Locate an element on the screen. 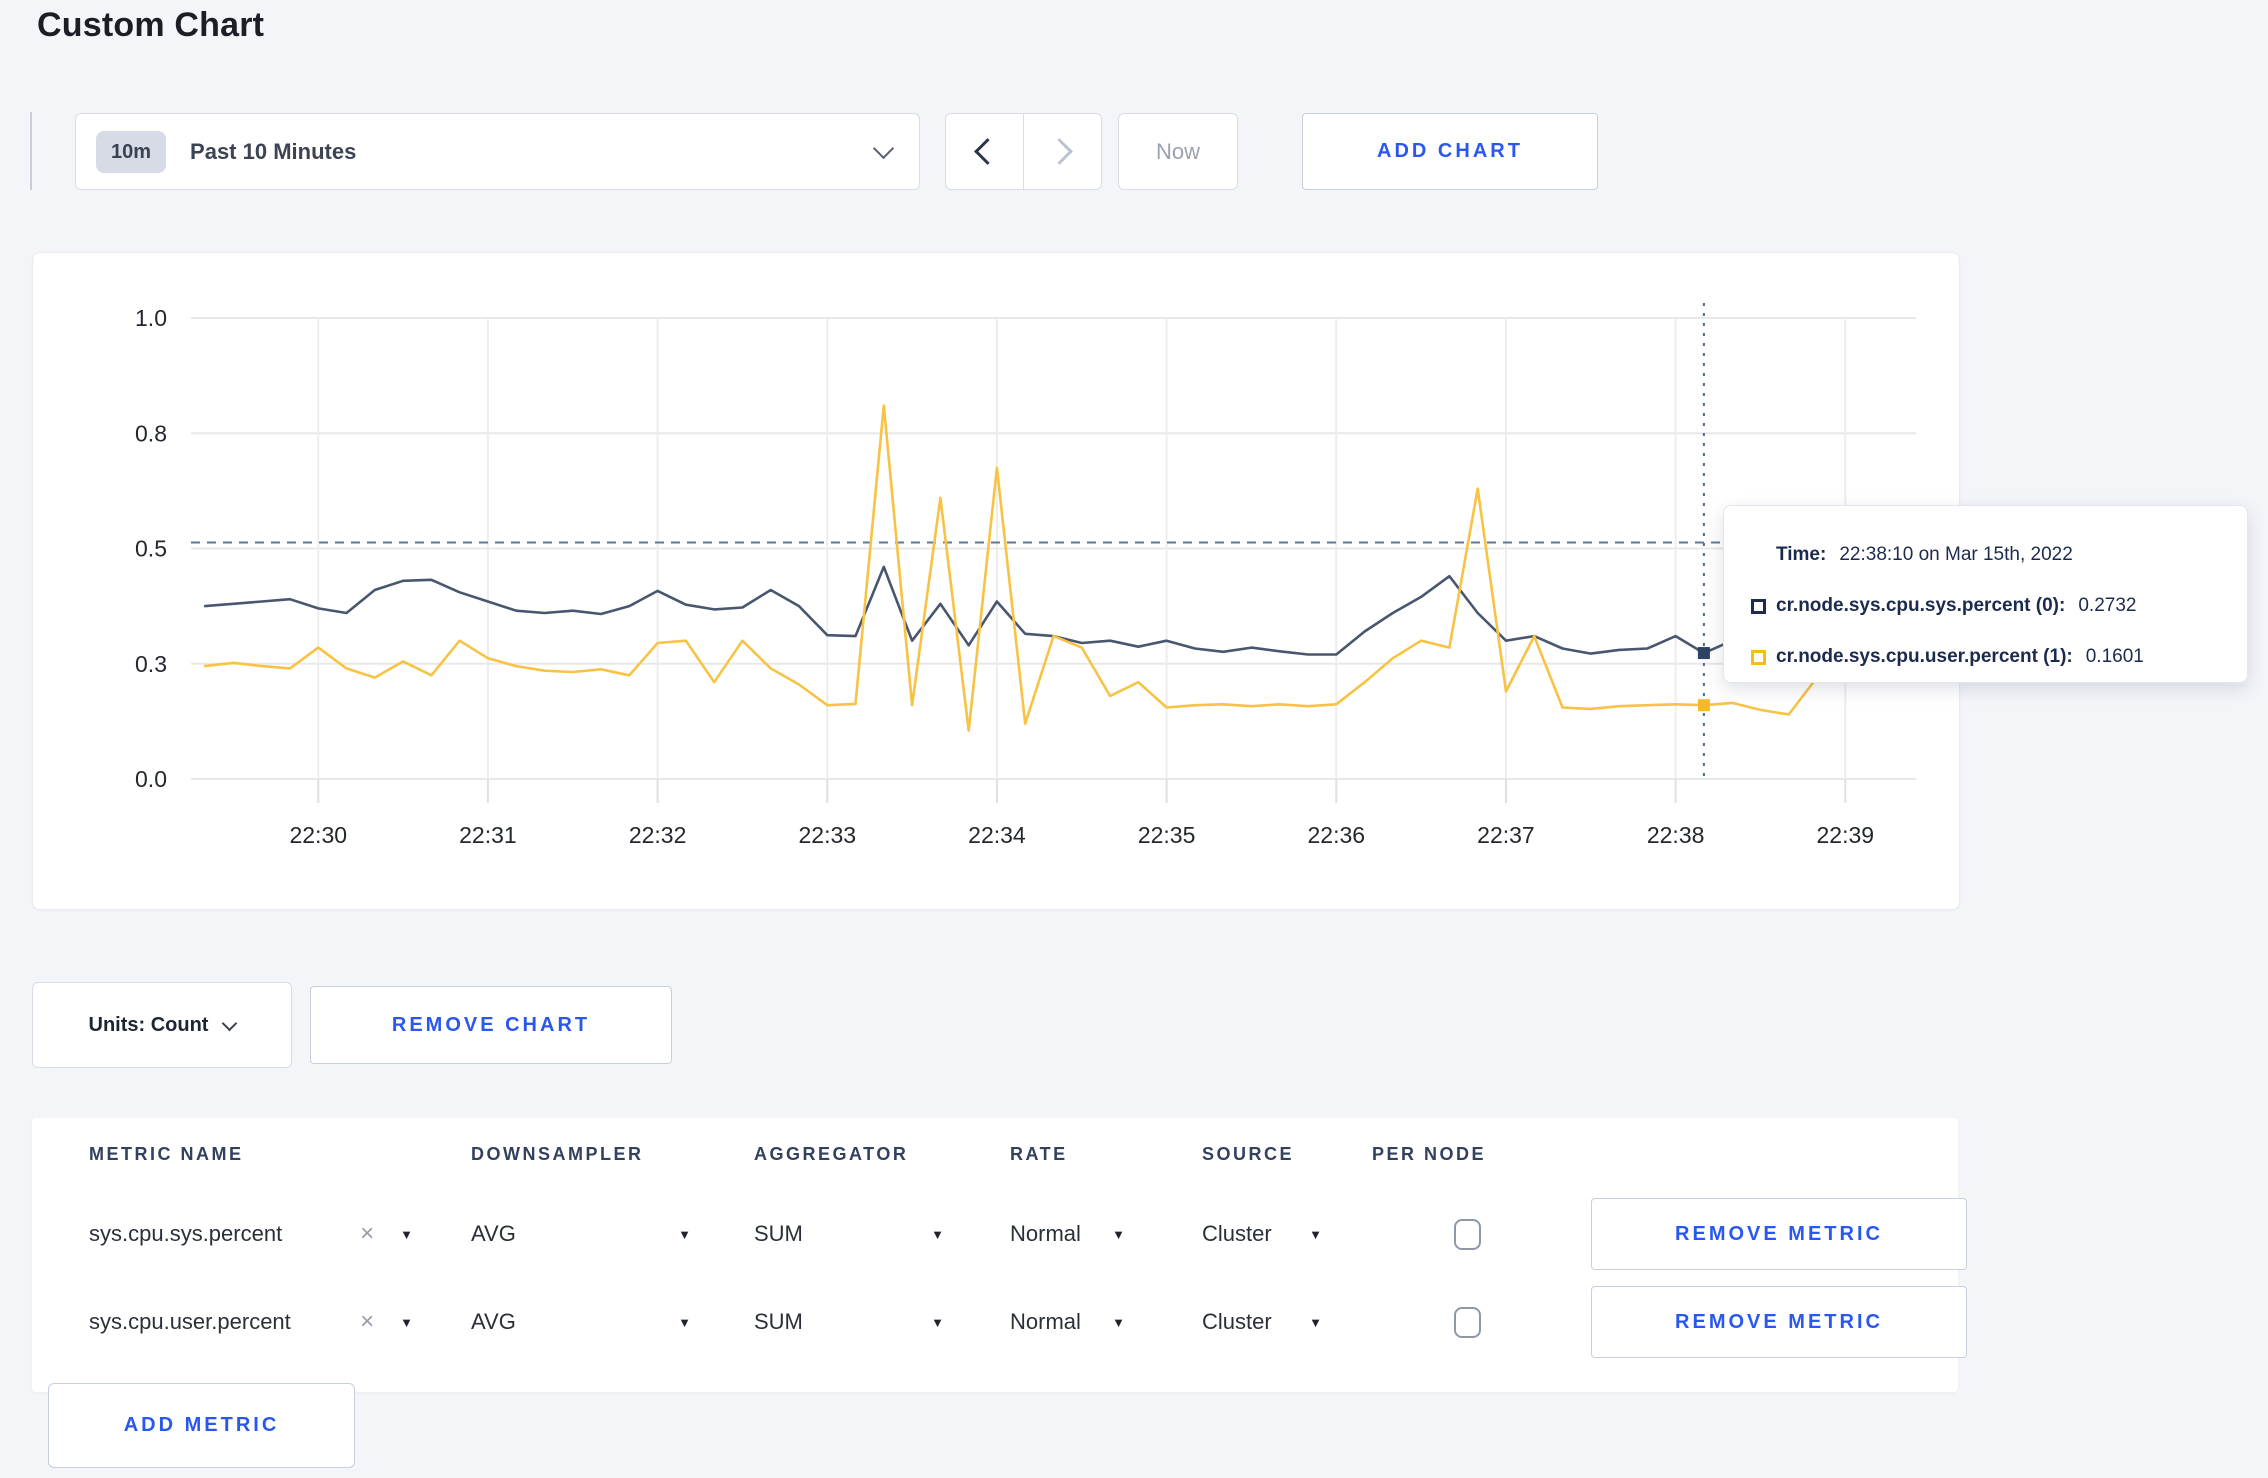 The height and width of the screenshot is (1478, 2268). next-time-button is located at coordinates (1062, 151).